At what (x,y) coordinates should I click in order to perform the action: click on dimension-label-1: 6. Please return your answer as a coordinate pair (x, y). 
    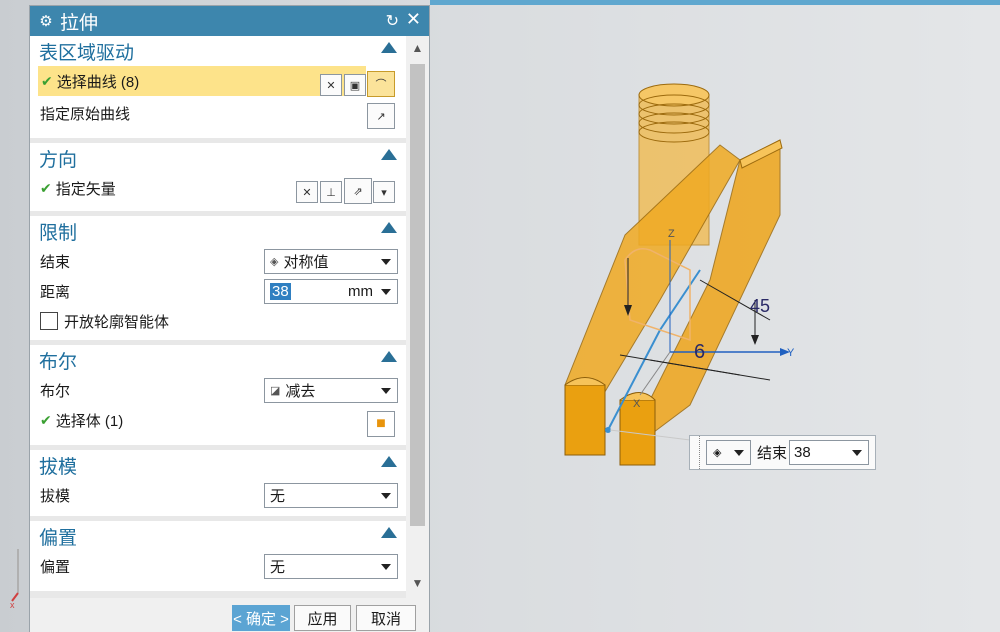
    Looking at the image, I should click on (699, 352).